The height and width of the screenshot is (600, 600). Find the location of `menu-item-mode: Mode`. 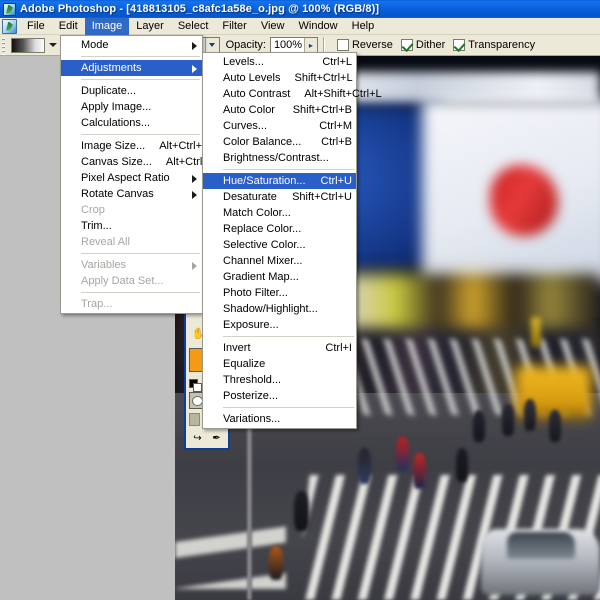

menu-item-mode: Mode is located at coordinates (131, 45).